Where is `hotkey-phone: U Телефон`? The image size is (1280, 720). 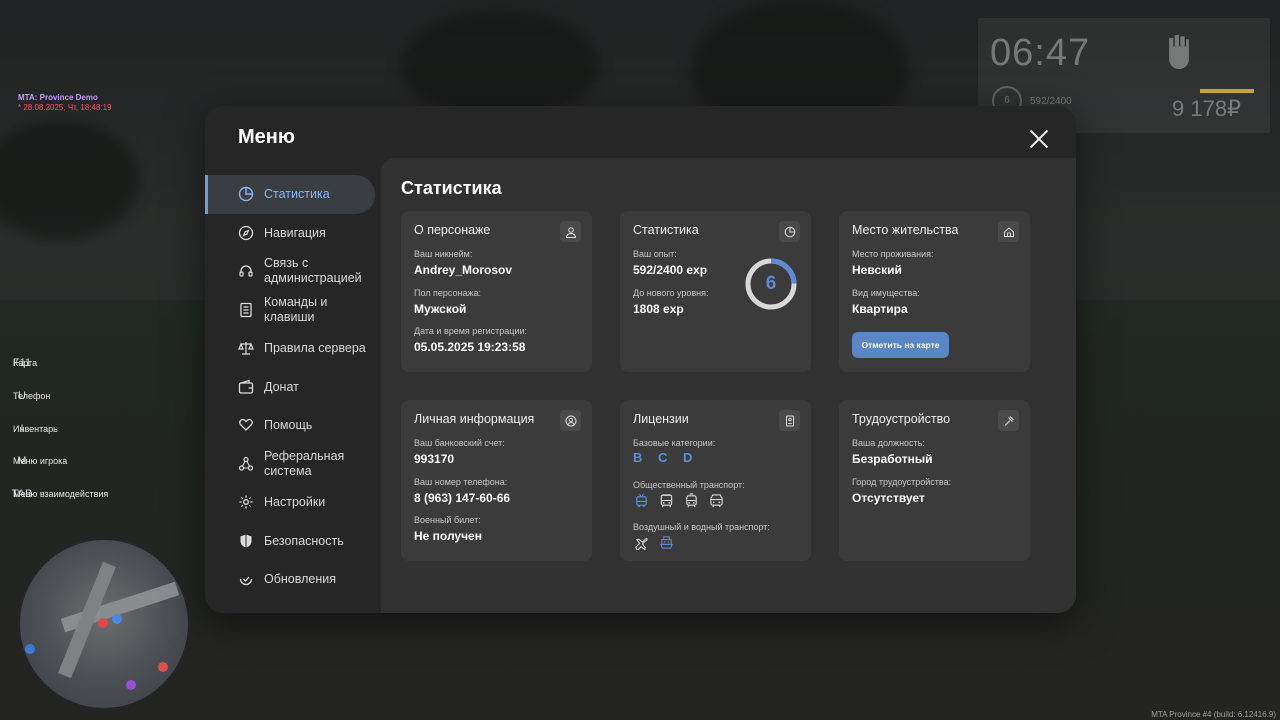
hotkey-phone: U Телефон is located at coordinates (100, 396).